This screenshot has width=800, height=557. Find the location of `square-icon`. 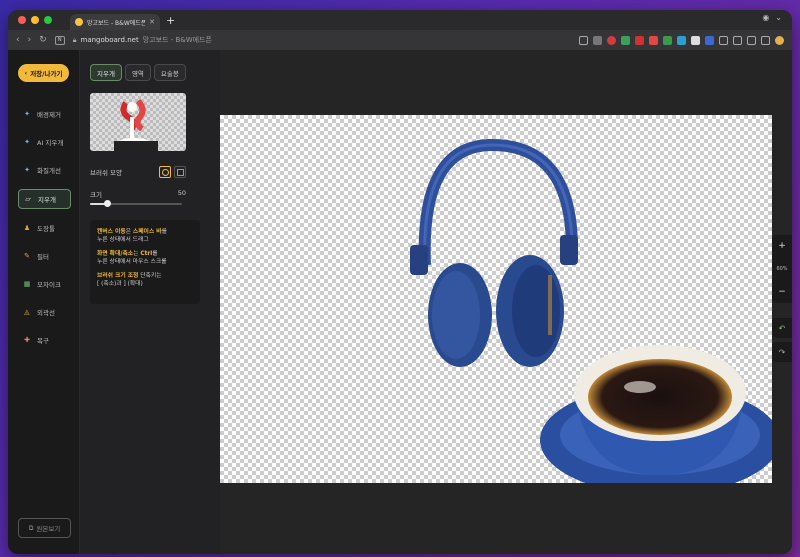

square-icon is located at coordinates (180, 172).